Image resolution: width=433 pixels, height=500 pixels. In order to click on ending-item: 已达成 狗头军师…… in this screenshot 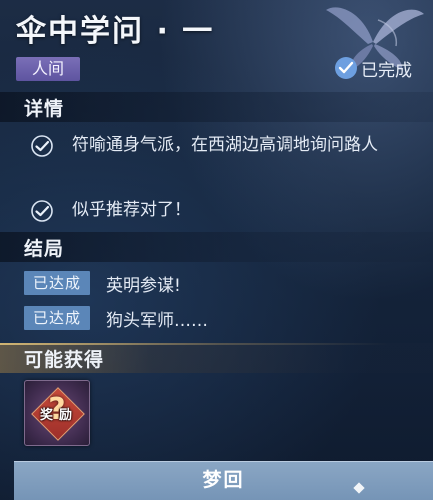, I will do `click(116, 318)`.